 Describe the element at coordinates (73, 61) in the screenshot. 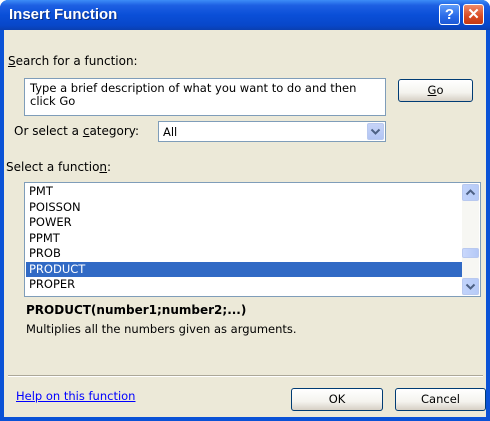

I see `search-label: Search for a function:` at that location.